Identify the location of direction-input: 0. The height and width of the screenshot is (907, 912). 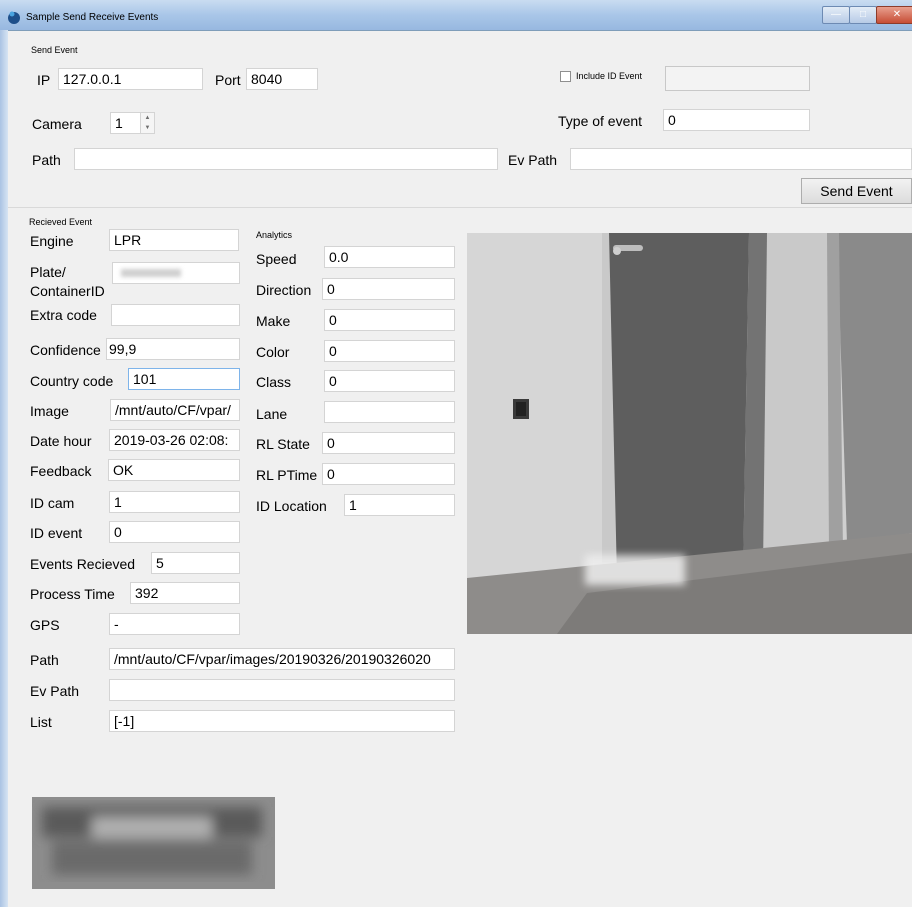
(388, 289).